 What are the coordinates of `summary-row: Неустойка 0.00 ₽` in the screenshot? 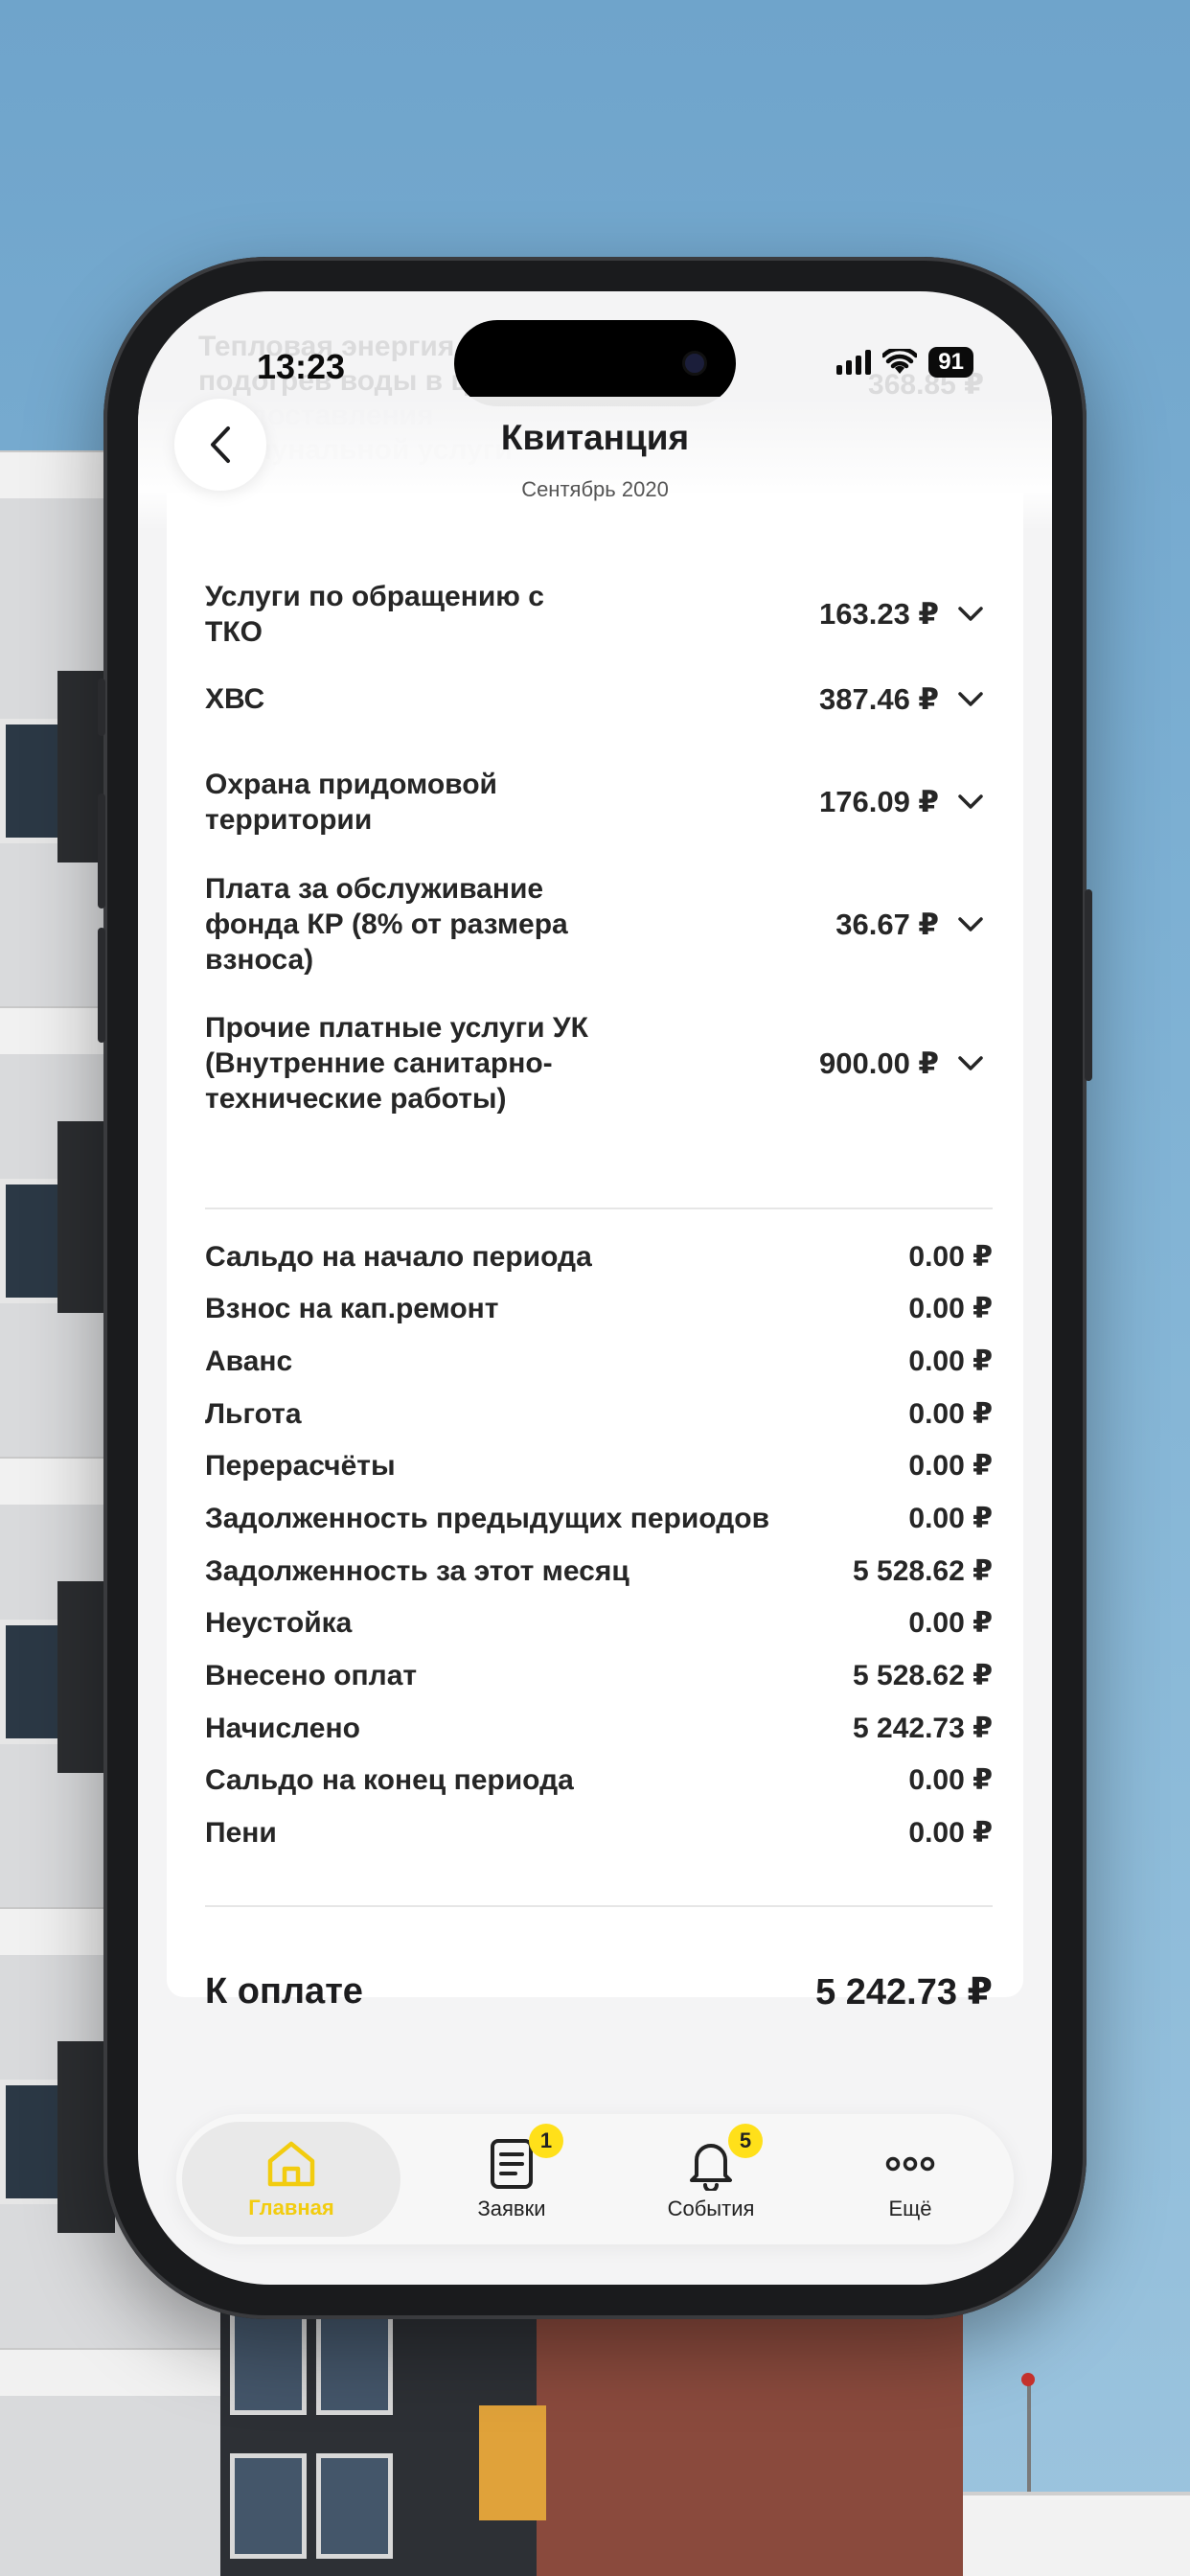 It's located at (599, 1623).